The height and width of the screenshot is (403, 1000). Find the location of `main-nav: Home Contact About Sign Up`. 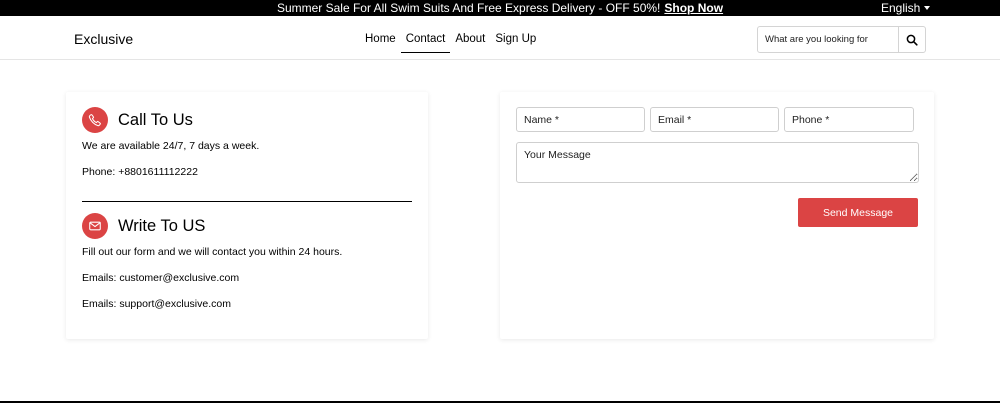

main-nav: Home Contact About Sign Up is located at coordinates (455, 42).